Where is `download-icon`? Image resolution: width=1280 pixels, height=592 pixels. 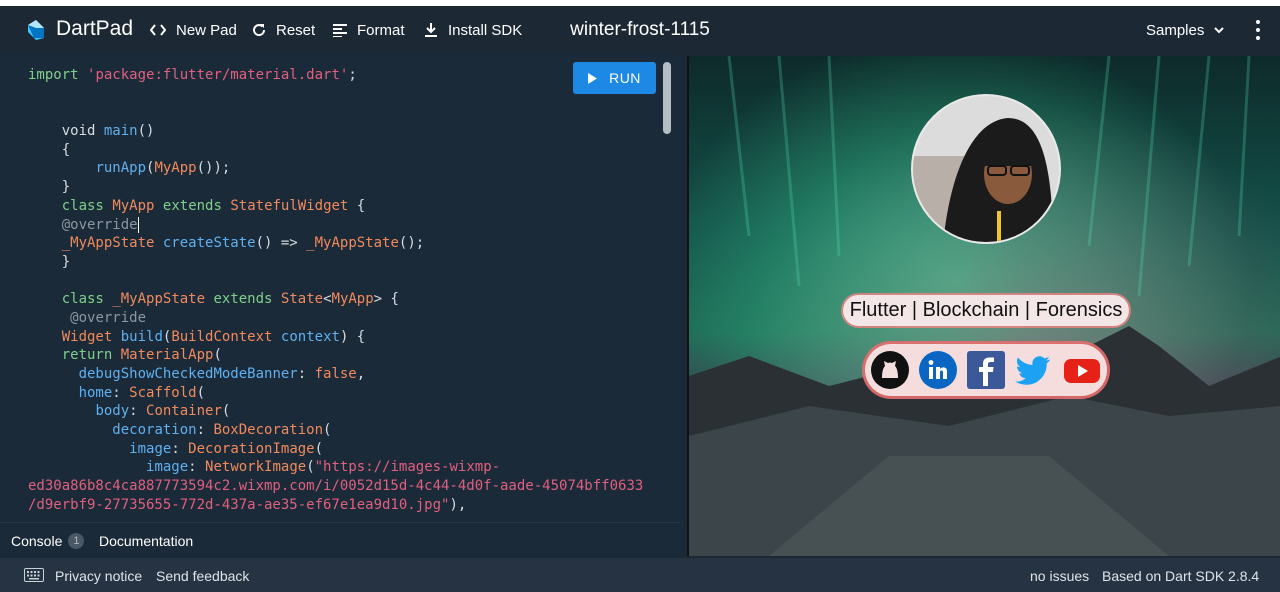 download-icon is located at coordinates (431, 29).